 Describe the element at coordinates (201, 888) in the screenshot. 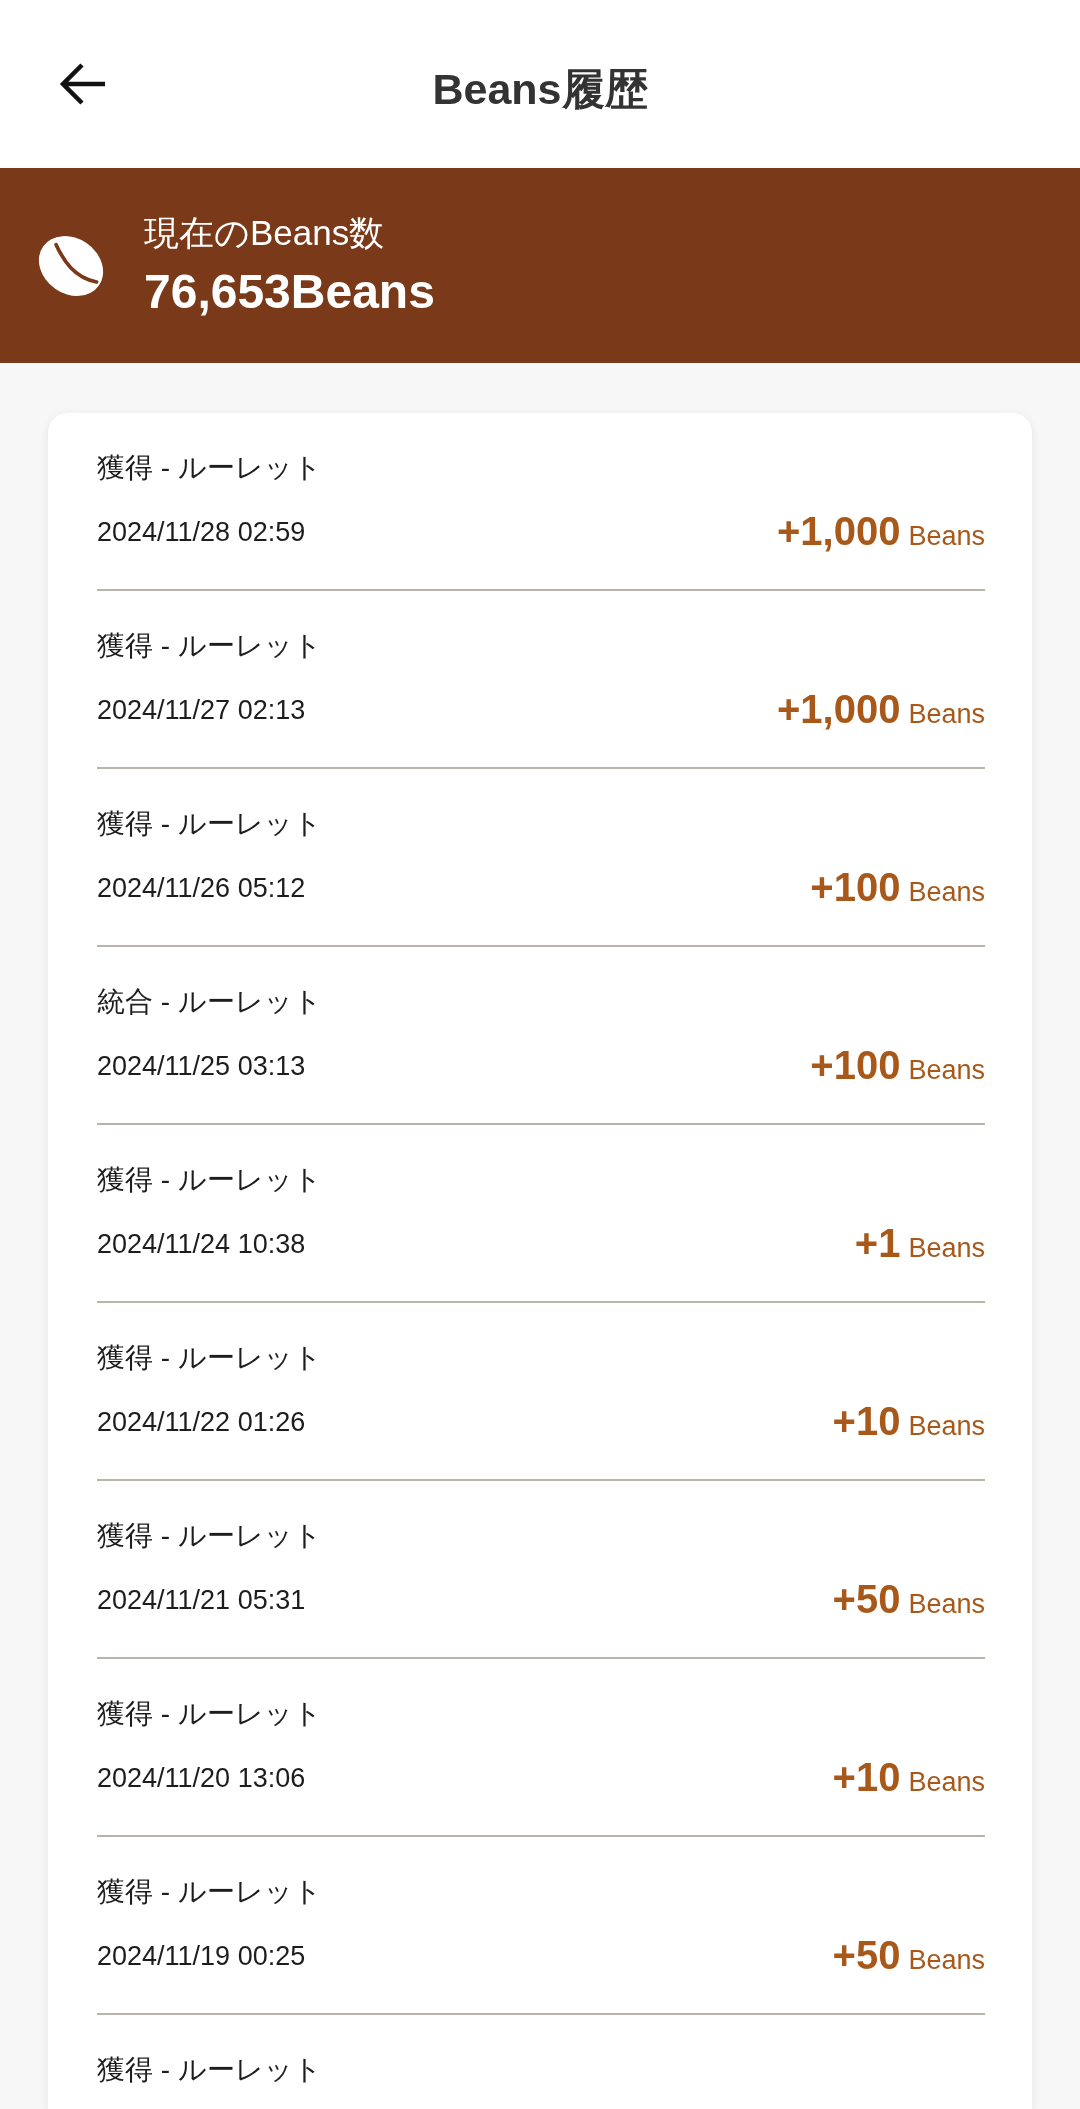

I see `entry-date: 2024/11/26 05:12` at that location.